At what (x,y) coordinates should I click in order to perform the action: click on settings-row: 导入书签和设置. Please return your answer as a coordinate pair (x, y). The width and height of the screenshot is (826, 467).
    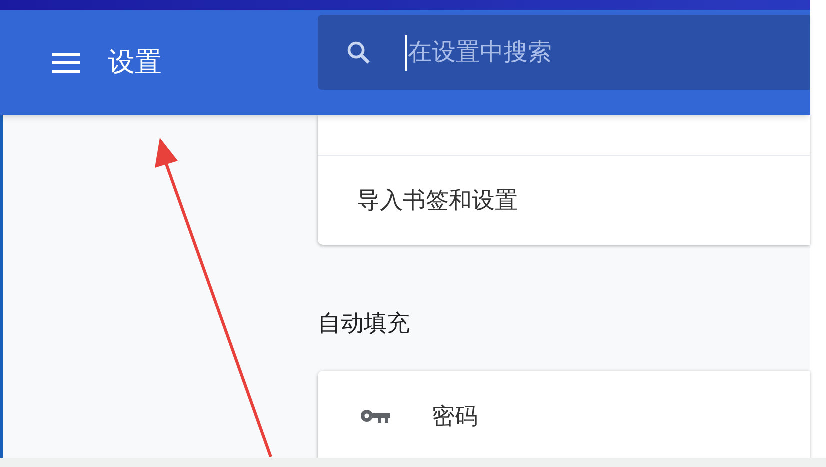
    Looking at the image, I should click on (564, 200).